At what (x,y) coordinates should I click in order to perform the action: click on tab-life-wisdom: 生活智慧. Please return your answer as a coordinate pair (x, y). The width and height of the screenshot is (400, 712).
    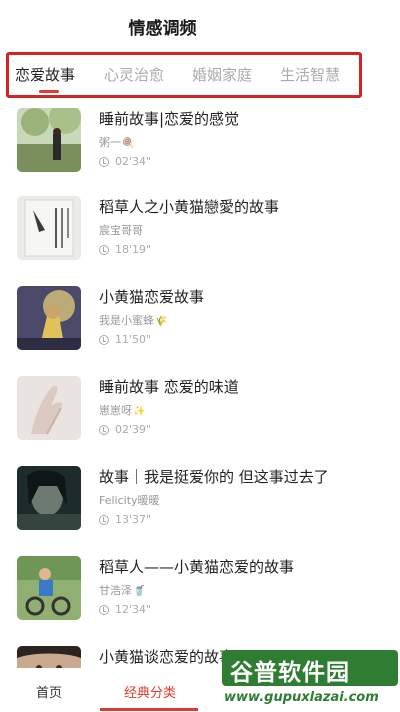
    Looking at the image, I should click on (310, 74).